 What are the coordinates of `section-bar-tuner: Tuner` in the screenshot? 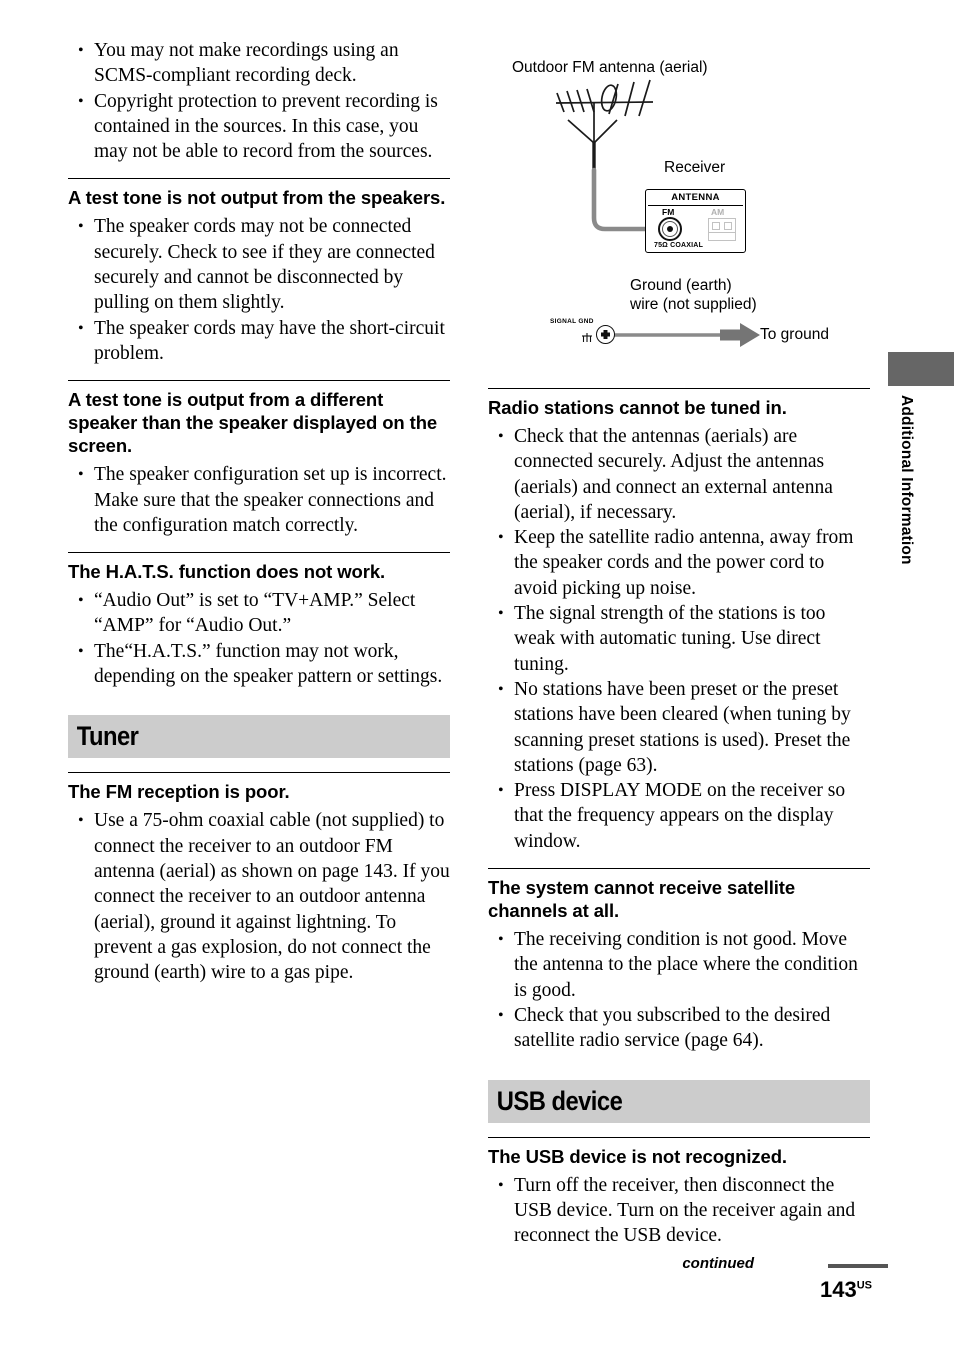 It's located at (259, 737).